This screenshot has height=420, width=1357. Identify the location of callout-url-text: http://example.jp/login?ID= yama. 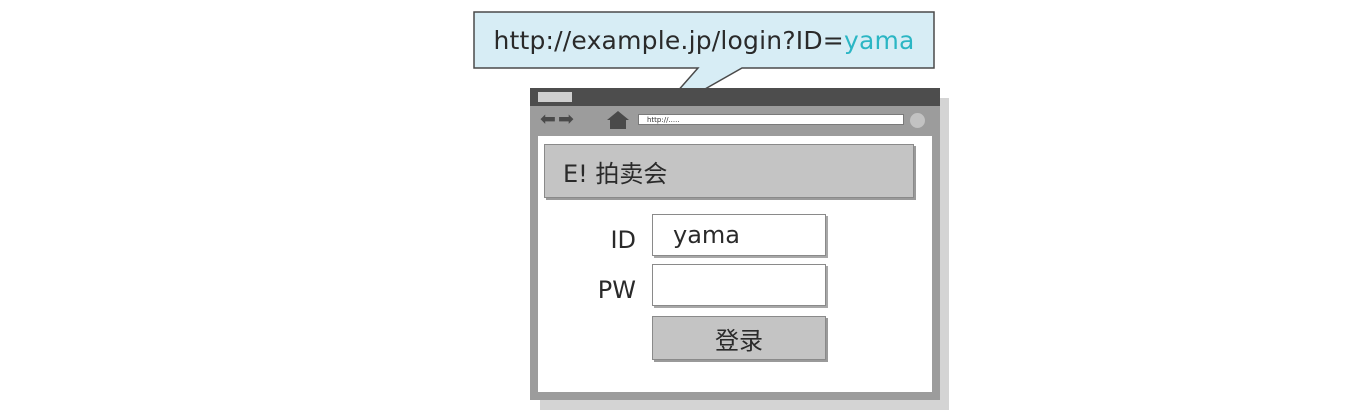
(704, 40).